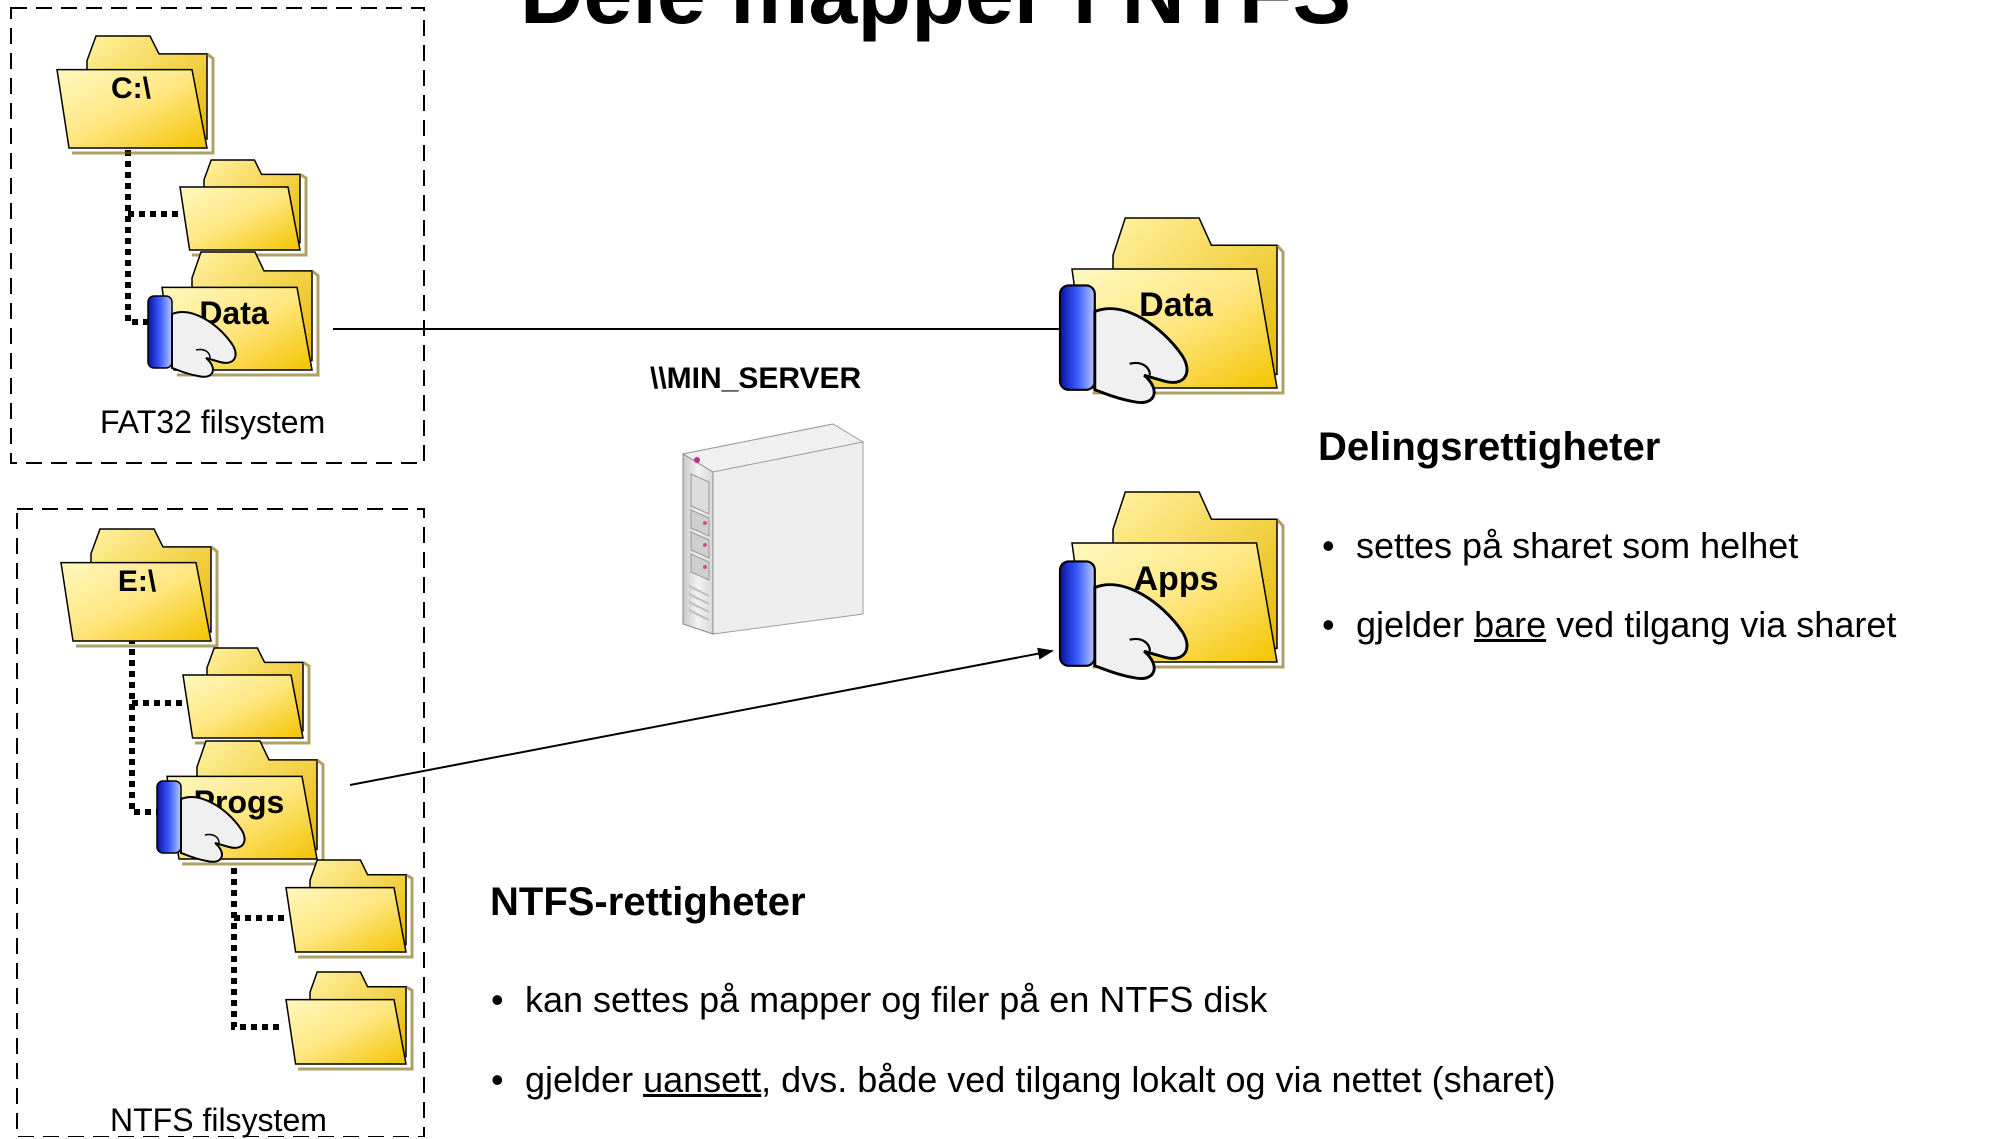 The width and height of the screenshot is (2001, 1139). Describe the element at coordinates (1489, 447) in the screenshot. I see `share-permissions-heading: Delingsrettigheter` at that location.